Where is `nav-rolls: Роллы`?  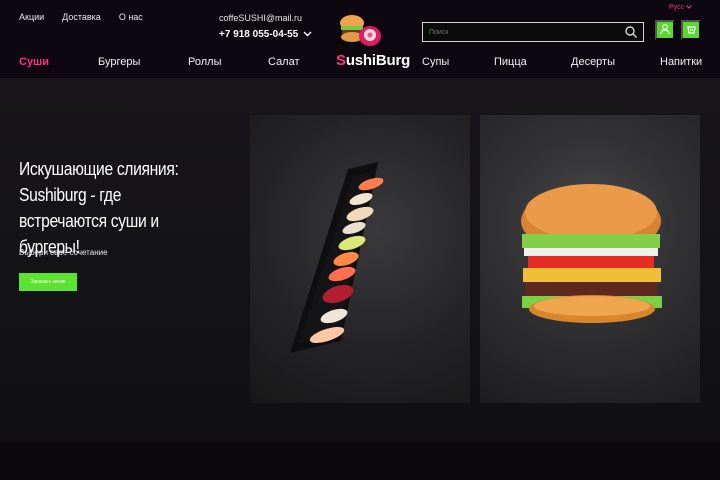 nav-rolls: Роллы is located at coordinates (204, 62).